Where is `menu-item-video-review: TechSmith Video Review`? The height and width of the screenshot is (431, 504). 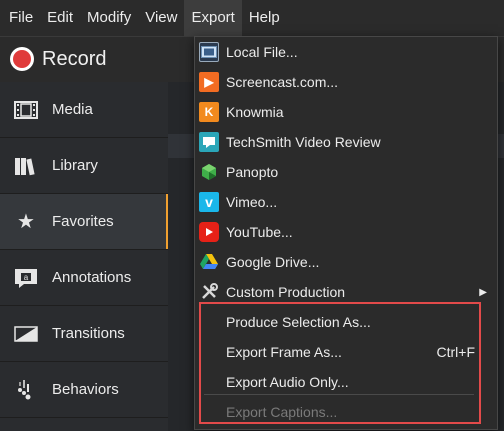 menu-item-video-review: TechSmith Video Review is located at coordinates (346, 142).